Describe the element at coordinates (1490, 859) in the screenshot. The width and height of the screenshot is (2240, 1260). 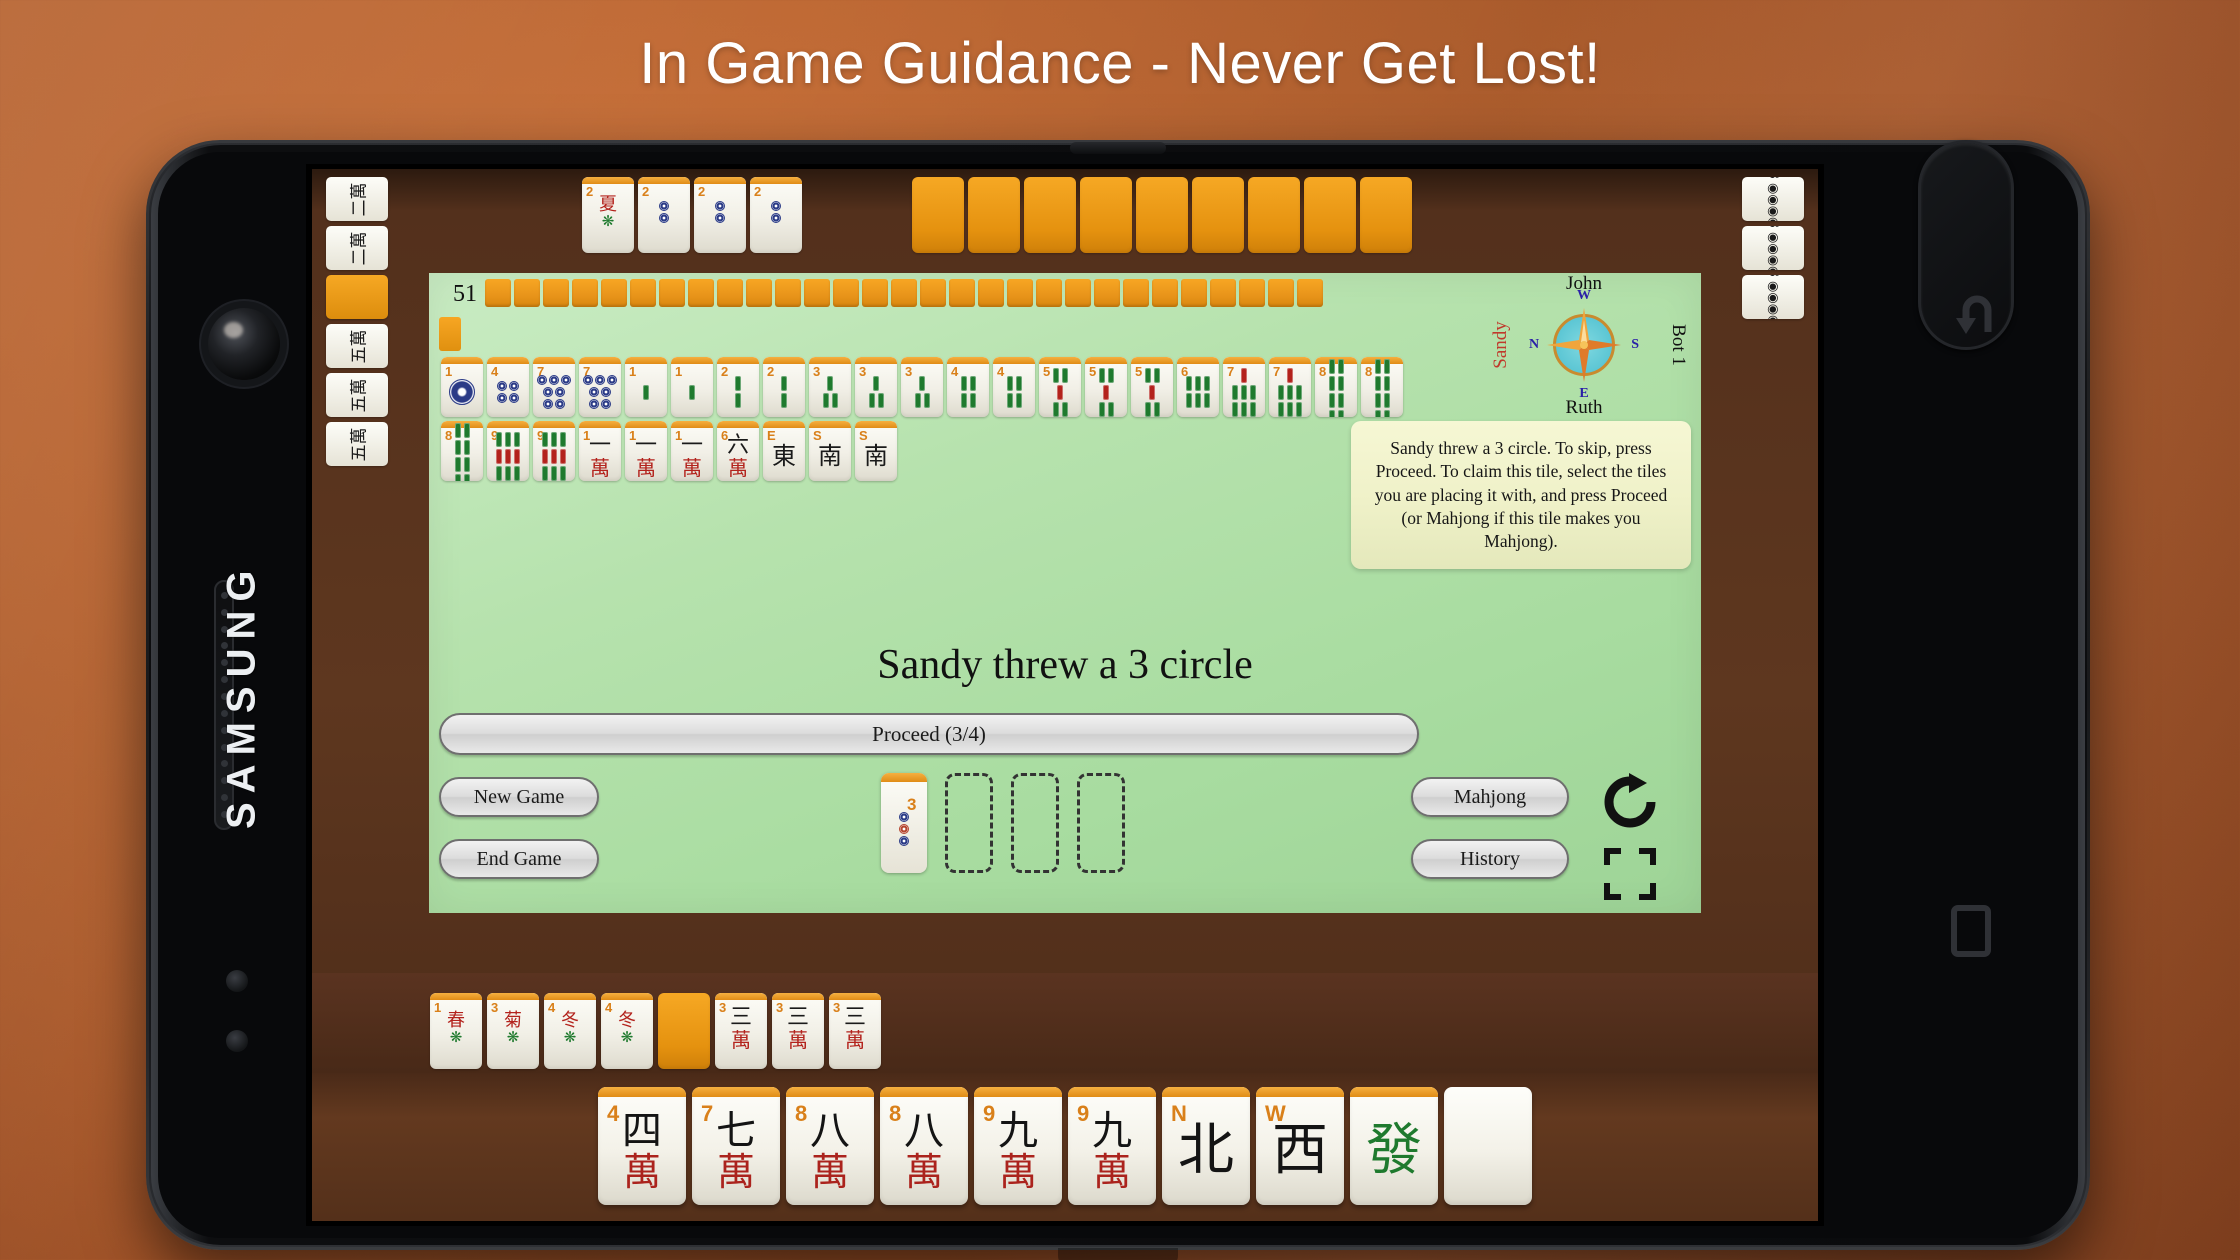
I see `history-button: History` at that location.